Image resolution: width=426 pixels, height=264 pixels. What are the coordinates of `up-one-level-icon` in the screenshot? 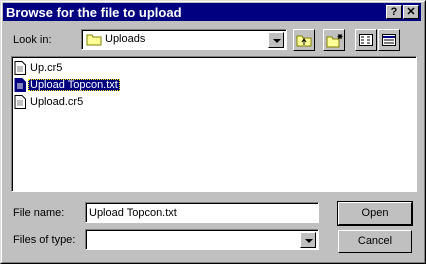 It's located at (304, 41).